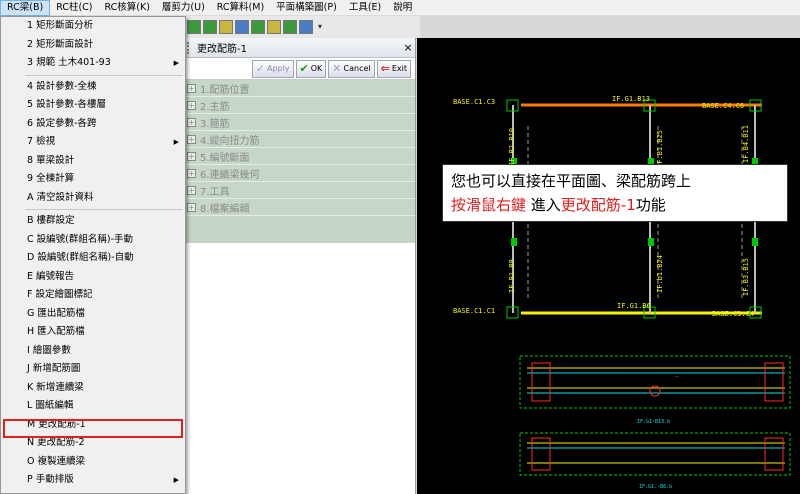  What do you see at coordinates (222, 49) in the screenshot?
I see `panel-title: 更改配筋-1` at bounding box center [222, 49].